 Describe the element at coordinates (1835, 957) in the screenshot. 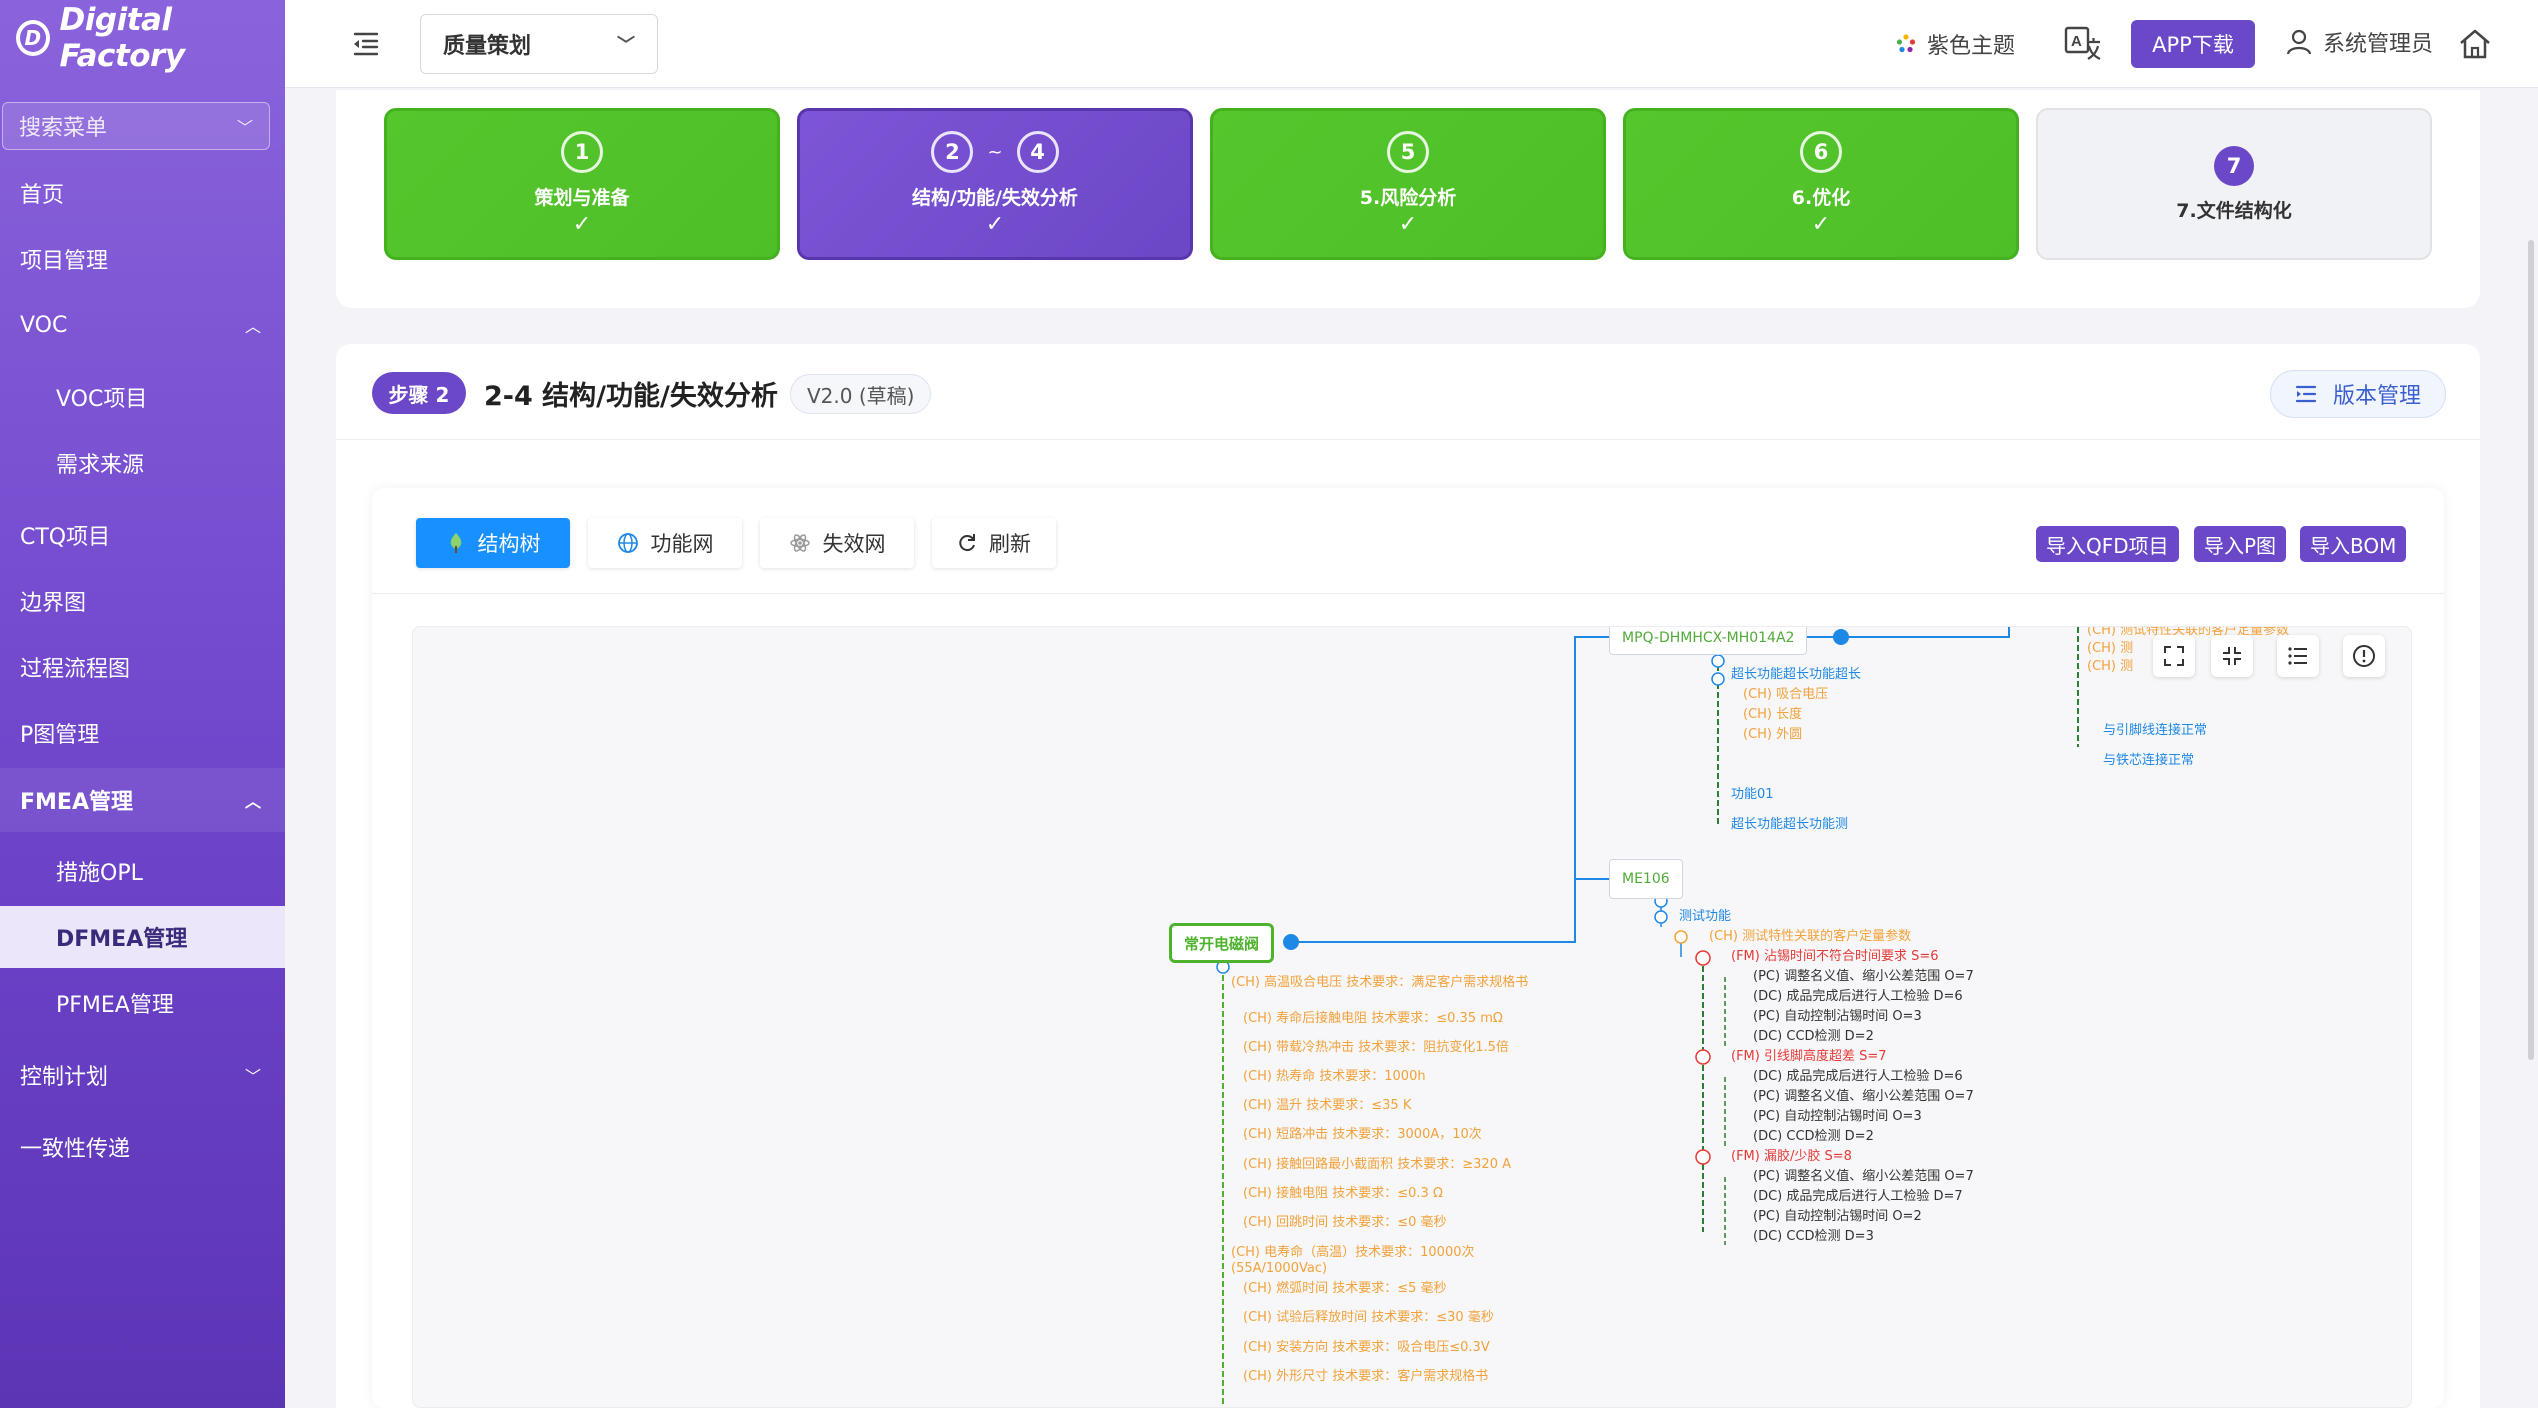

I see `tree-failure-mode: (FM) 沾锡时间不符合时间要求 S=6` at that location.